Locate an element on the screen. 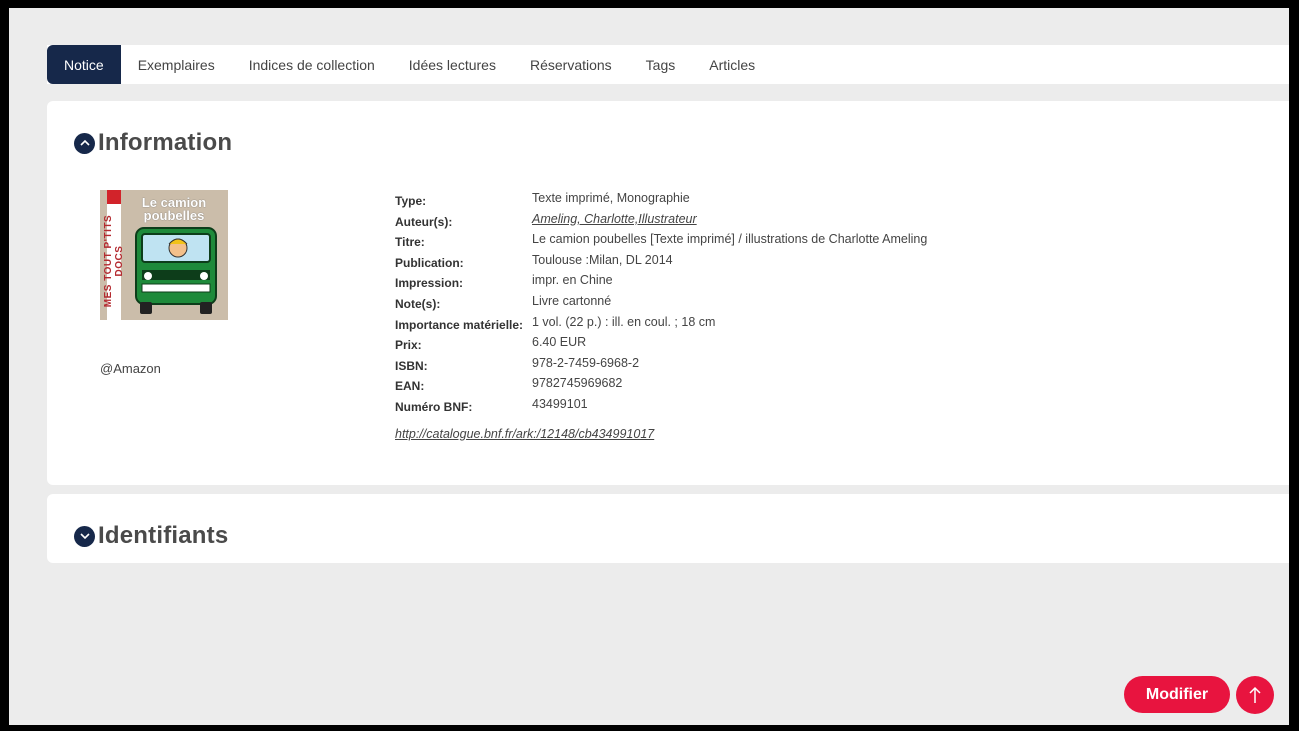  detail-label: Numéro BNF: is located at coordinates (434, 406).